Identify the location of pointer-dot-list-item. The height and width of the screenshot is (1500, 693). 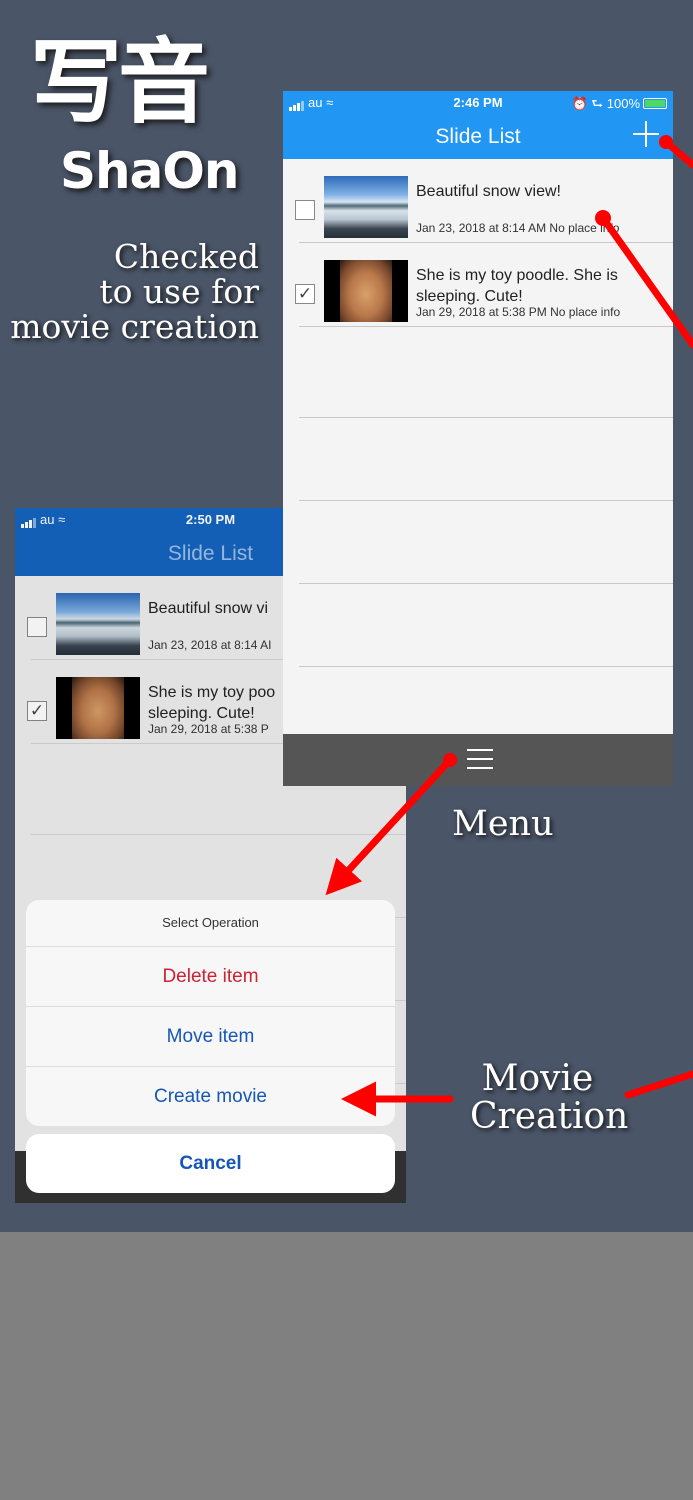
(603, 218).